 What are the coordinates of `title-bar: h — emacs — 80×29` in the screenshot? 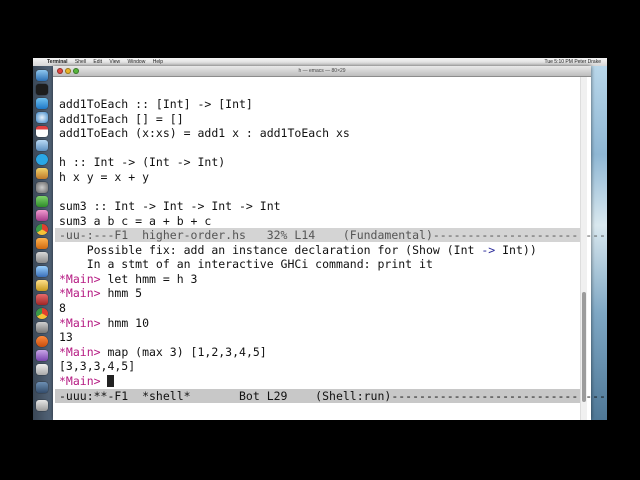 It's located at (322, 71).